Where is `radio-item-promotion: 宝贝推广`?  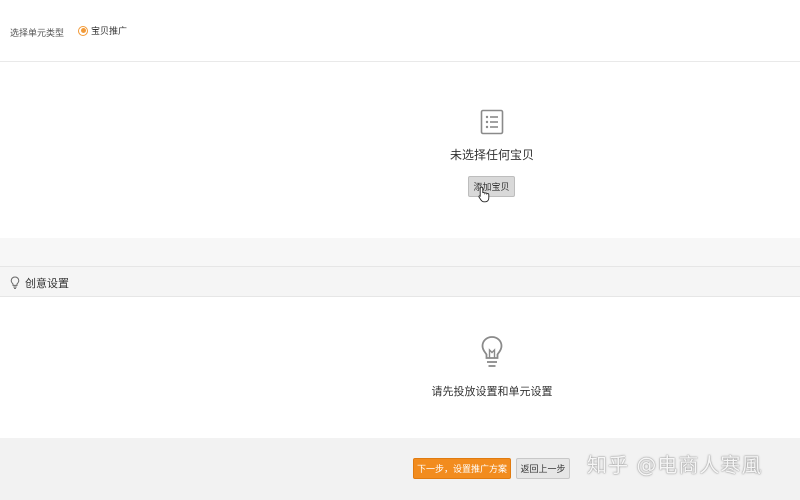
radio-item-promotion: 宝贝推广 is located at coordinates (102, 30).